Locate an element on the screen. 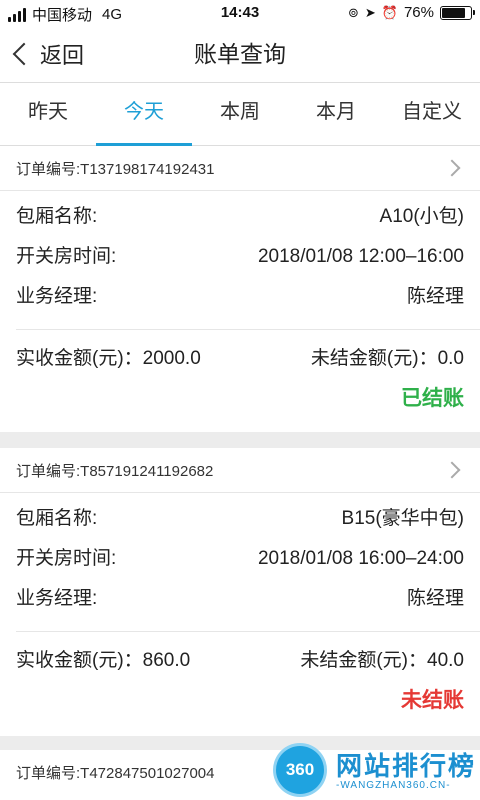 Image resolution: width=480 pixels, height=800 pixels. back-button: 返回 is located at coordinates (47, 54).